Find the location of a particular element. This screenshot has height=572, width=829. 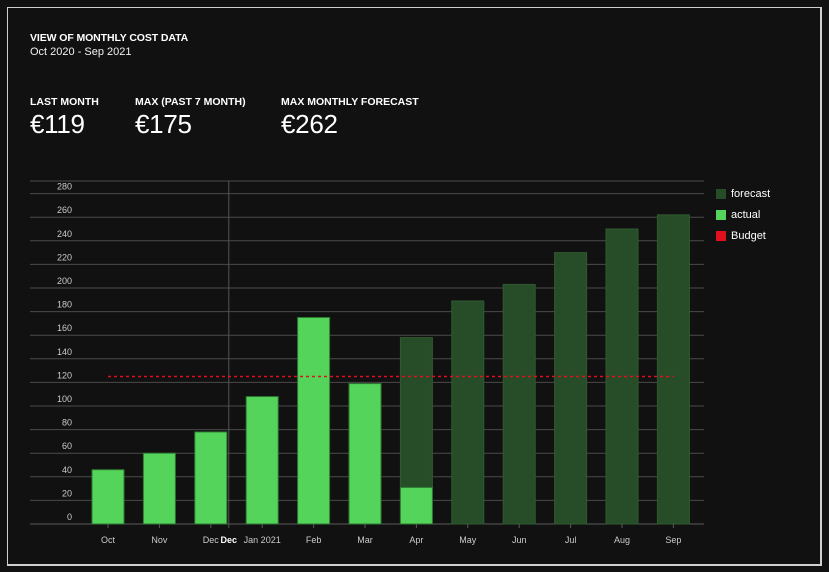

legend-label: forecast is located at coordinates (751, 193).